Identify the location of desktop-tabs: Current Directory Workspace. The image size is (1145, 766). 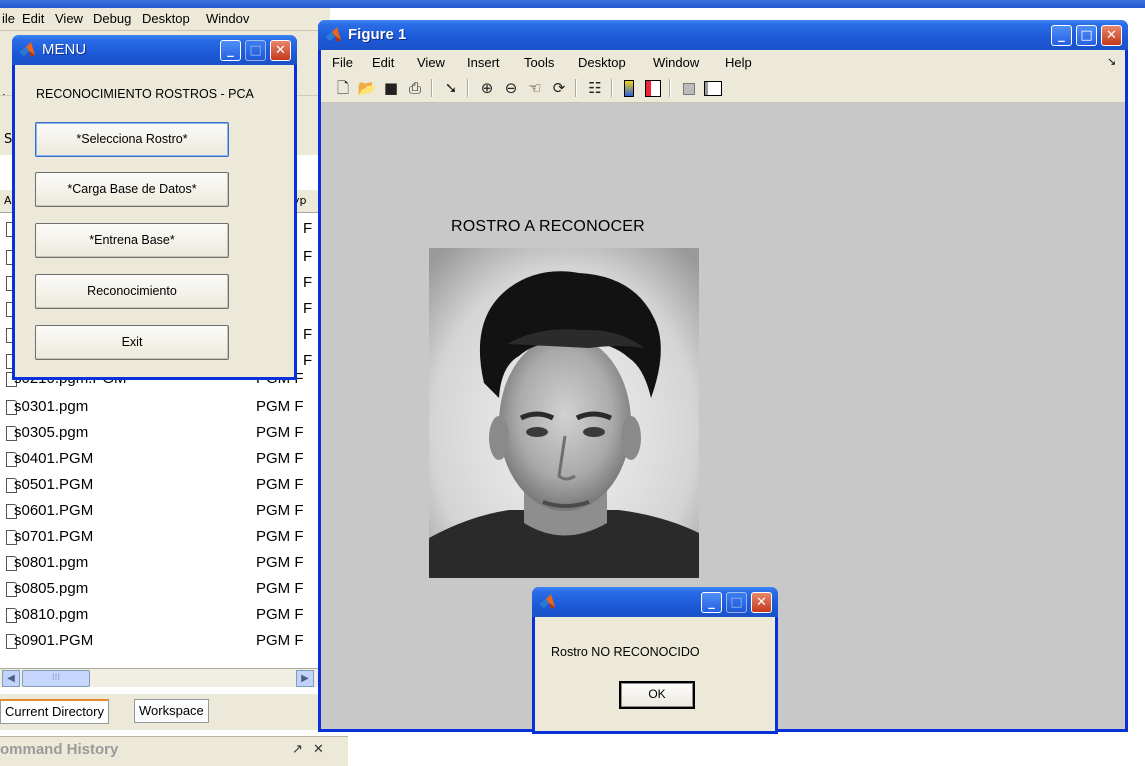
(165, 712).